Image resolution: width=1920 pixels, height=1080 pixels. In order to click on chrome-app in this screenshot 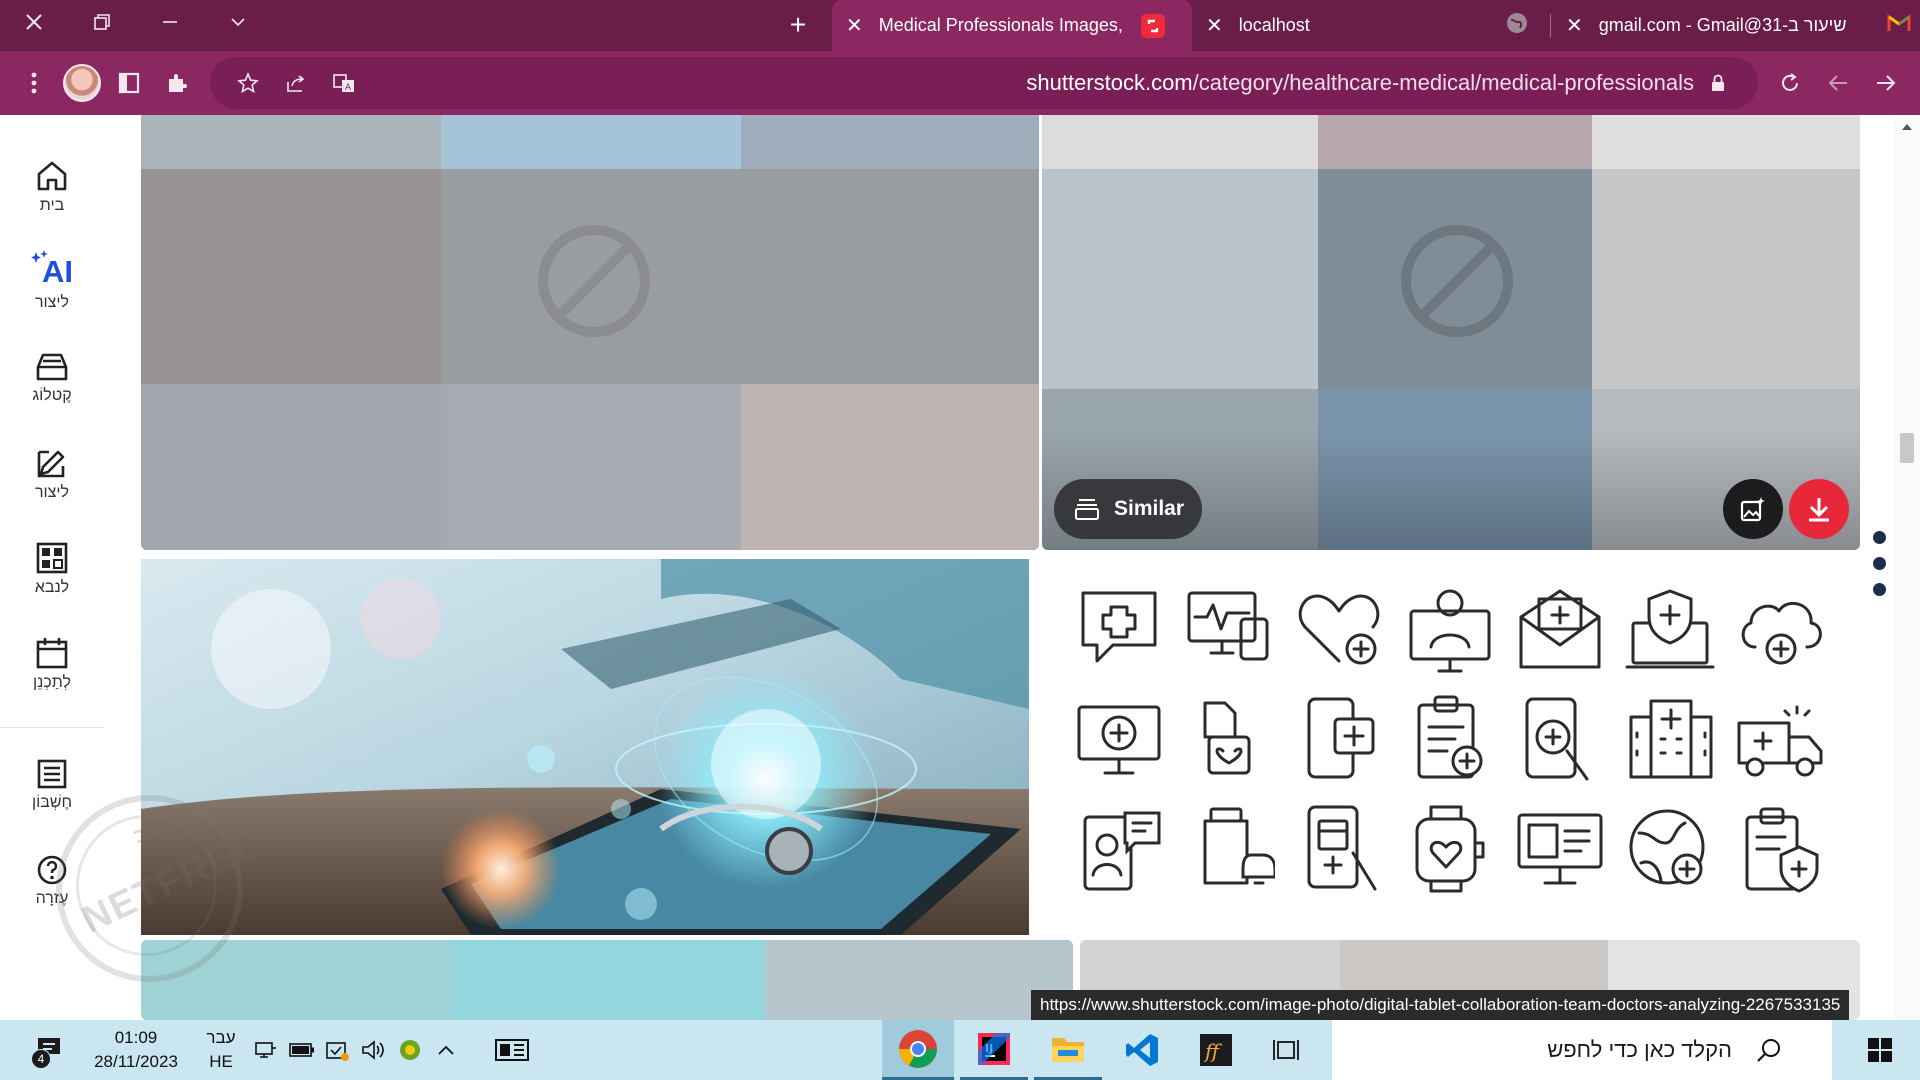, I will do `click(918, 1050)`.